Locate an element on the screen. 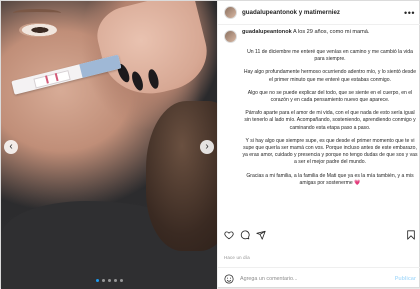 The height and width of the screenshot is (289, 420). post-timestamp: Hace un día is located at coordinates (237, 257).